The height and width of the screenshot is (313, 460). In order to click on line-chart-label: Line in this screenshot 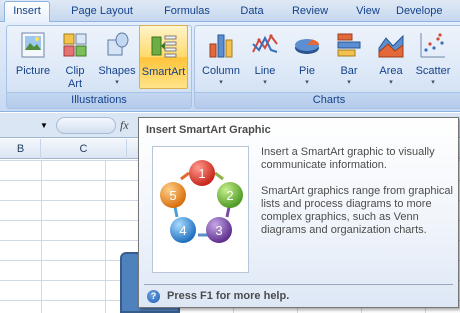, I will do `click(265, 71)`.